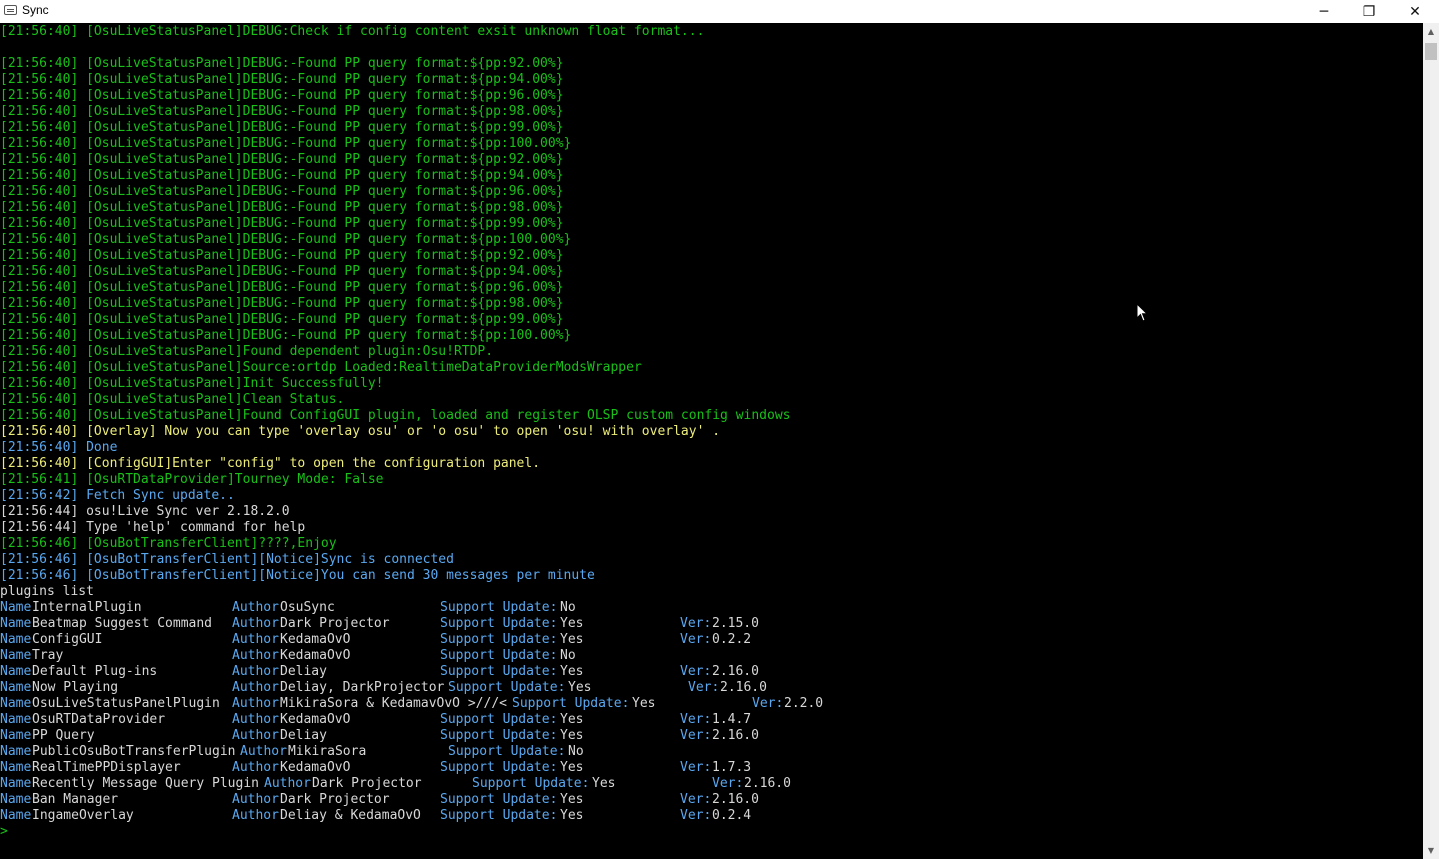  I want to click on close-button: ✕, so click(1415, 11).